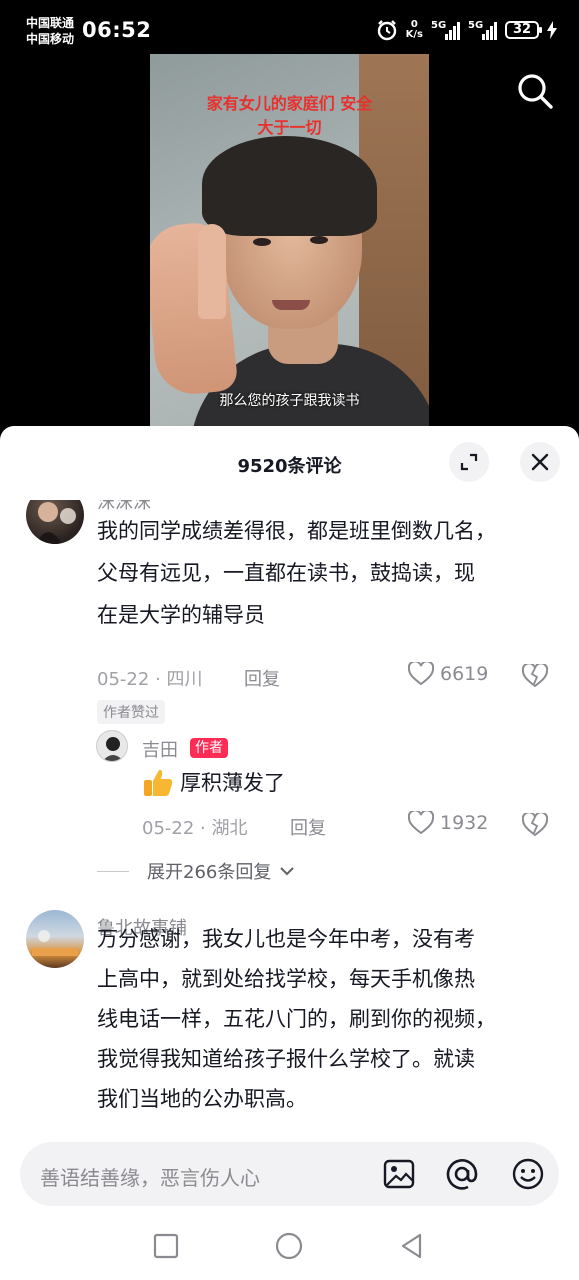  Describe the element at coordinates (50, 23) in the screenshot. I see `carrier-1: 中国联通` at that location.